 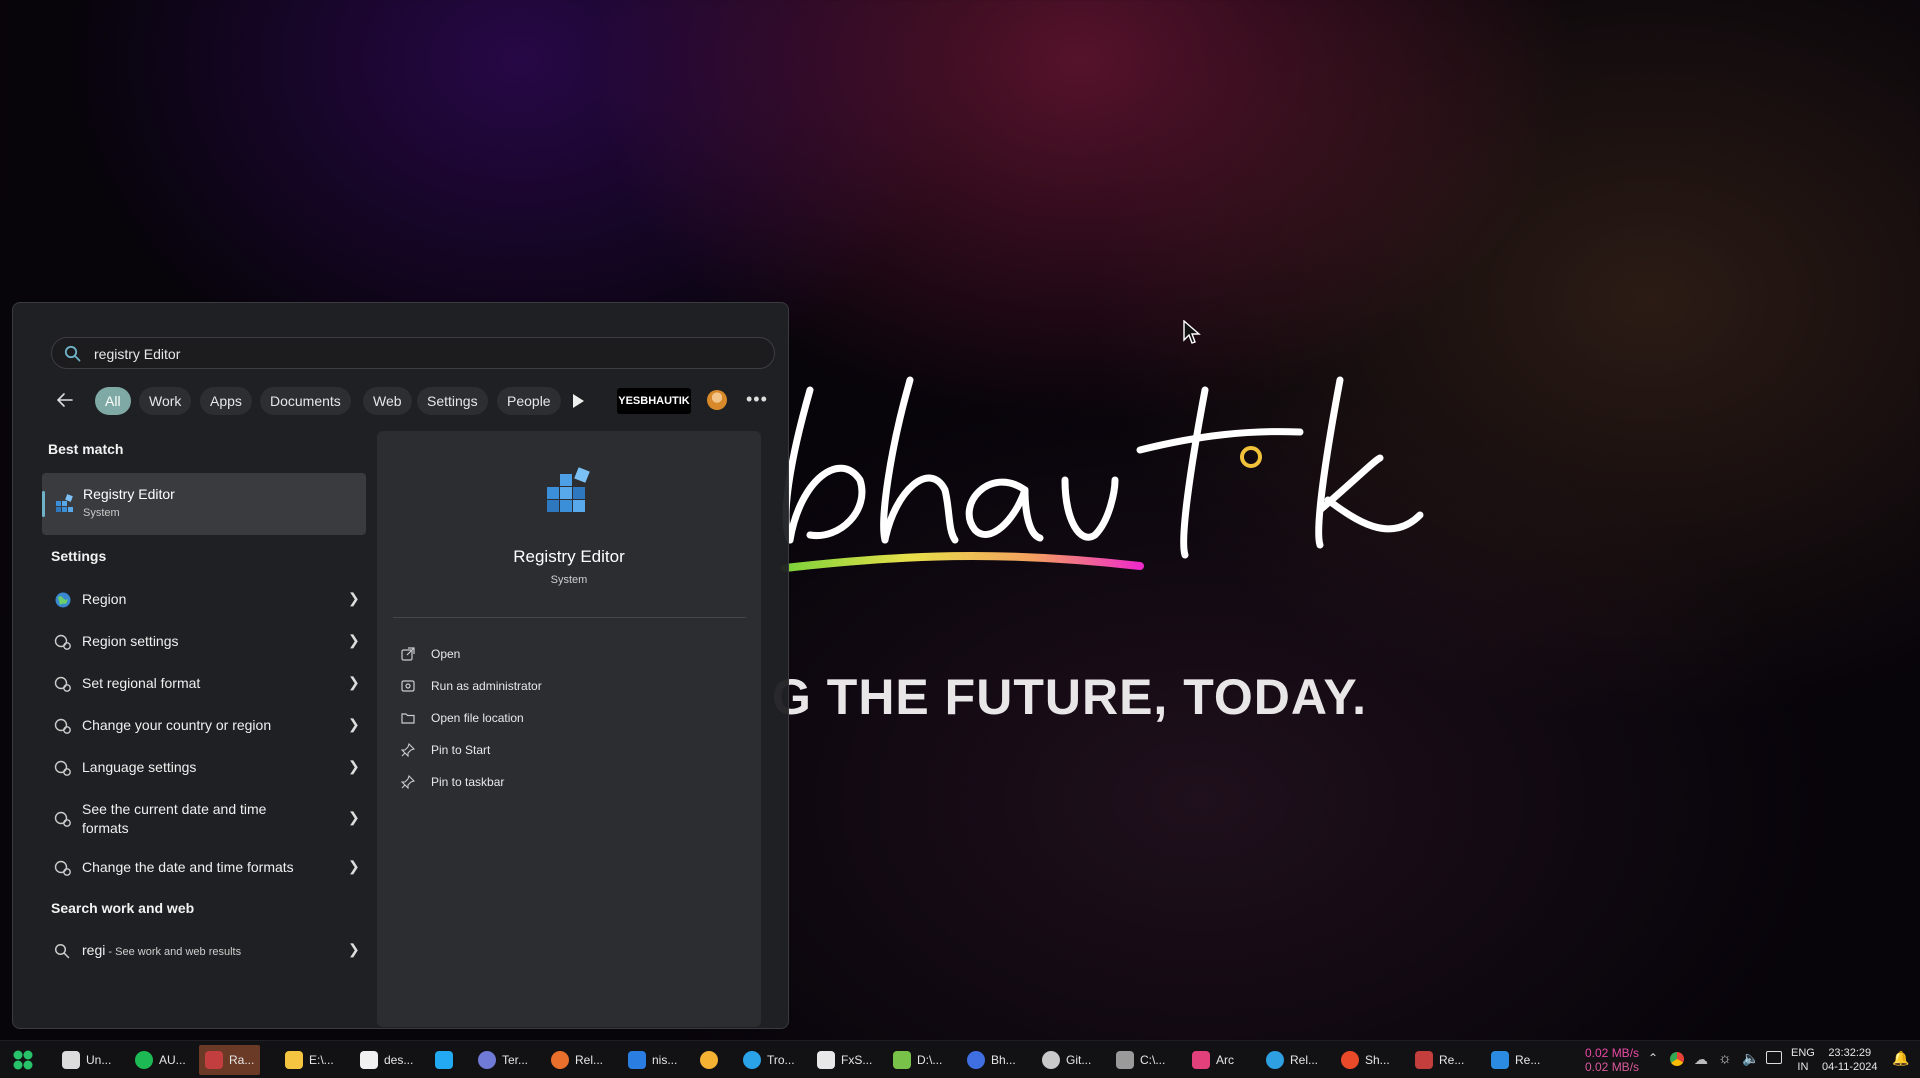 What do you see at coordinates (139, 767) in the screenshot?
I see `settings-item-label: Language settings` at bounding box center [139, 767].